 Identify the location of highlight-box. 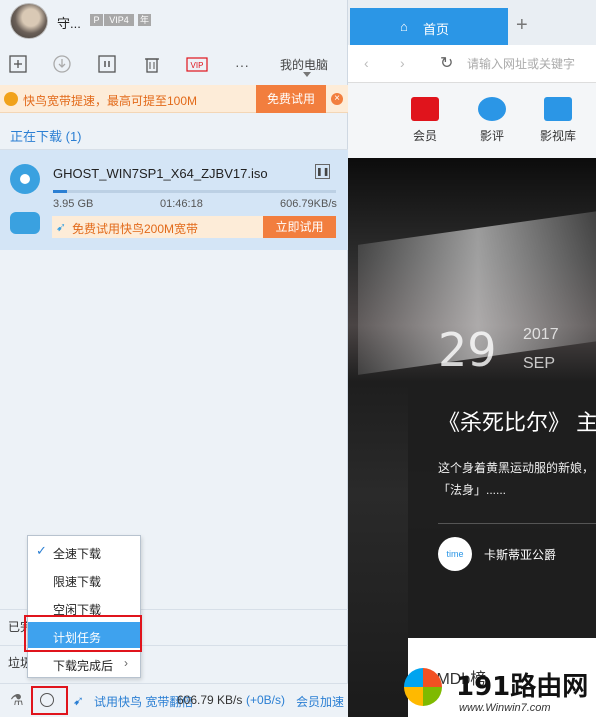
(83, 633).